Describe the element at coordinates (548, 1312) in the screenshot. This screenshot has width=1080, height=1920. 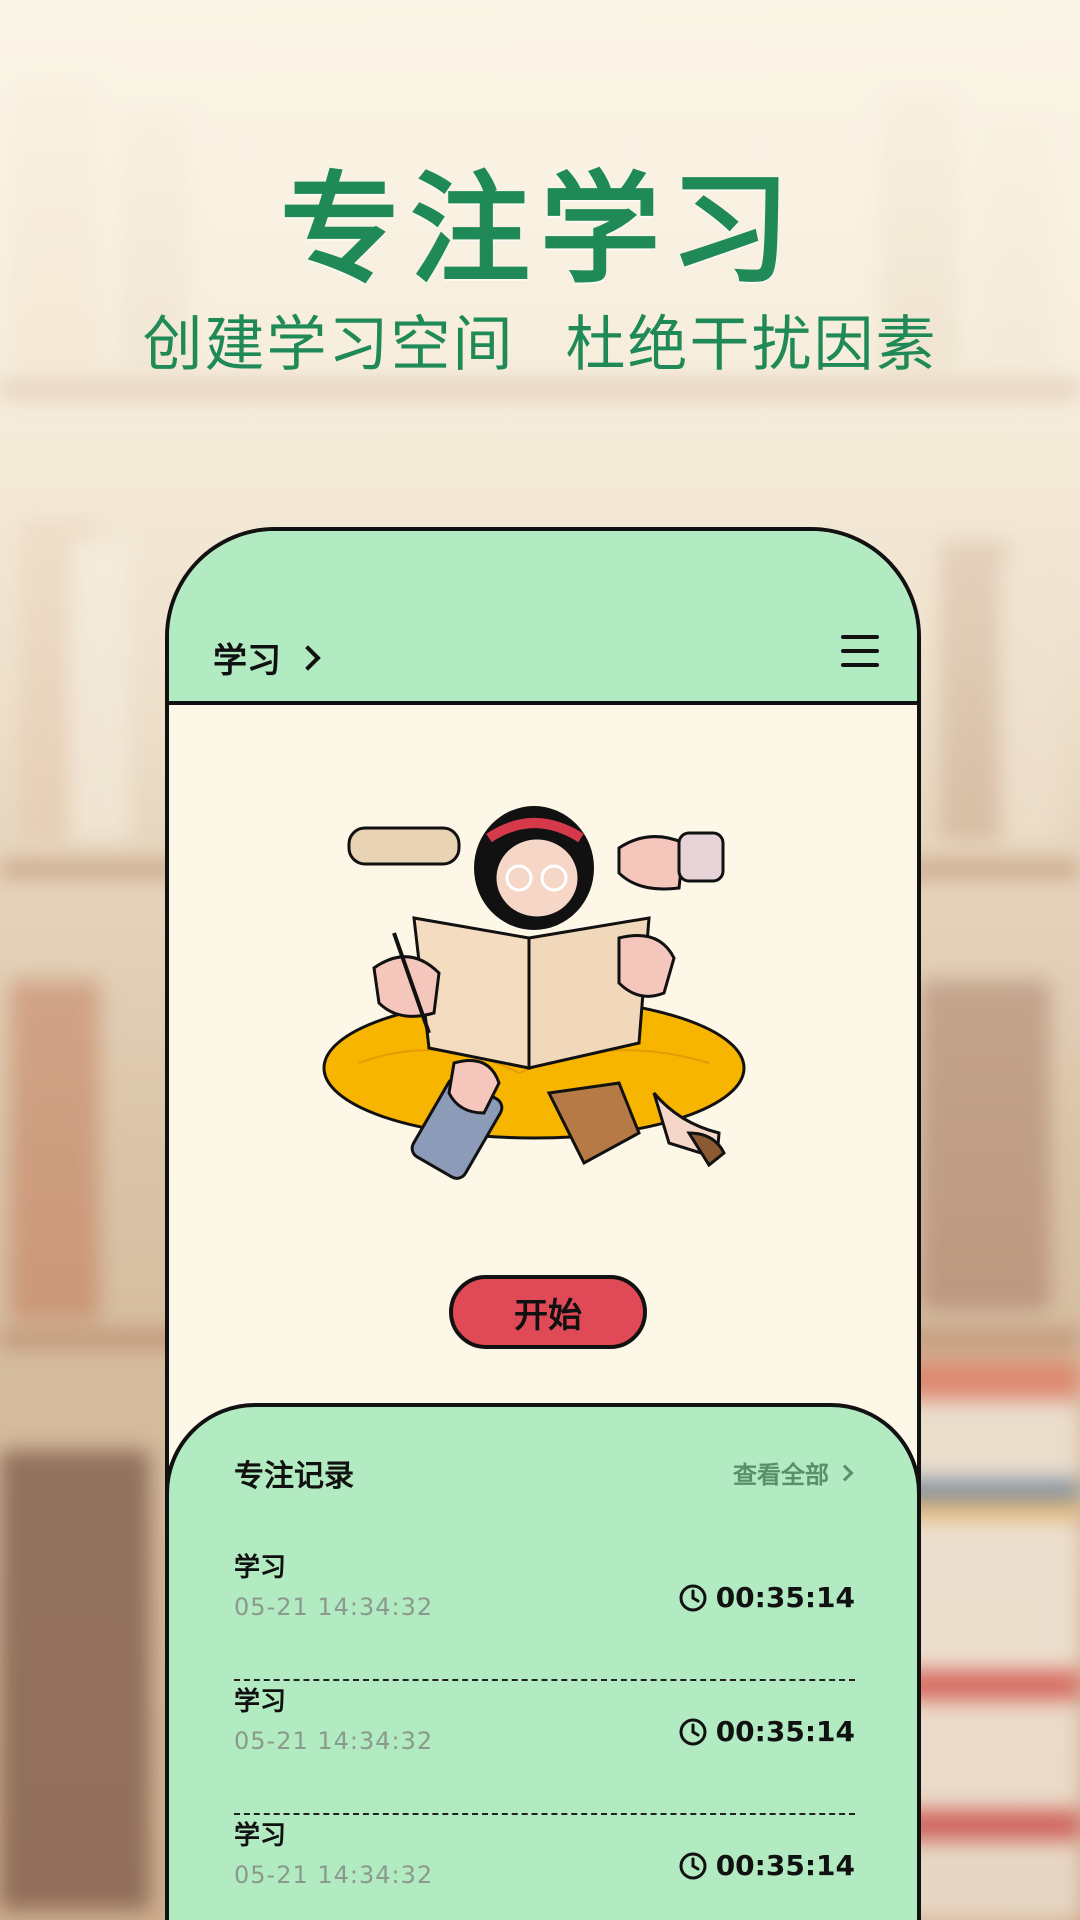
I see `start-button: 开始` at that location.